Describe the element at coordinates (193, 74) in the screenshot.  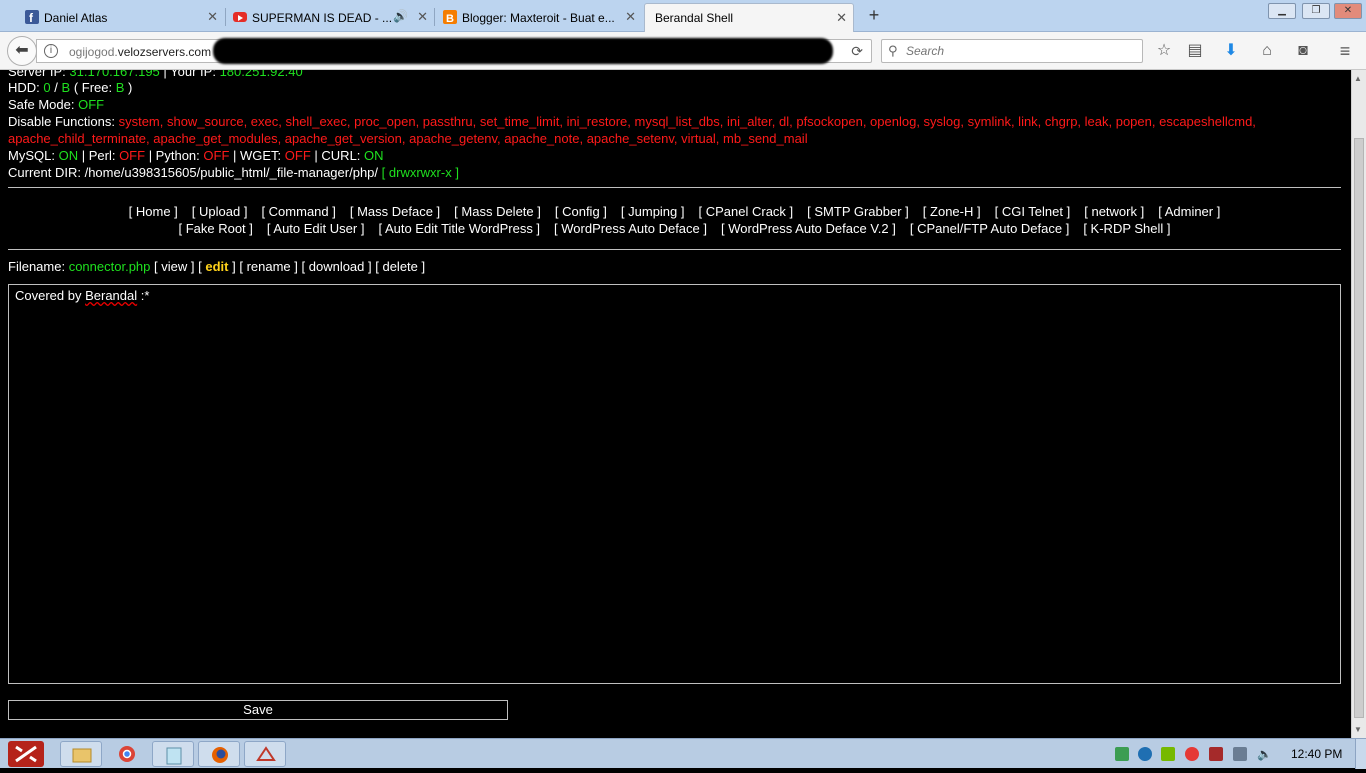
I see `your-ip-label: Your IP:` at that location.